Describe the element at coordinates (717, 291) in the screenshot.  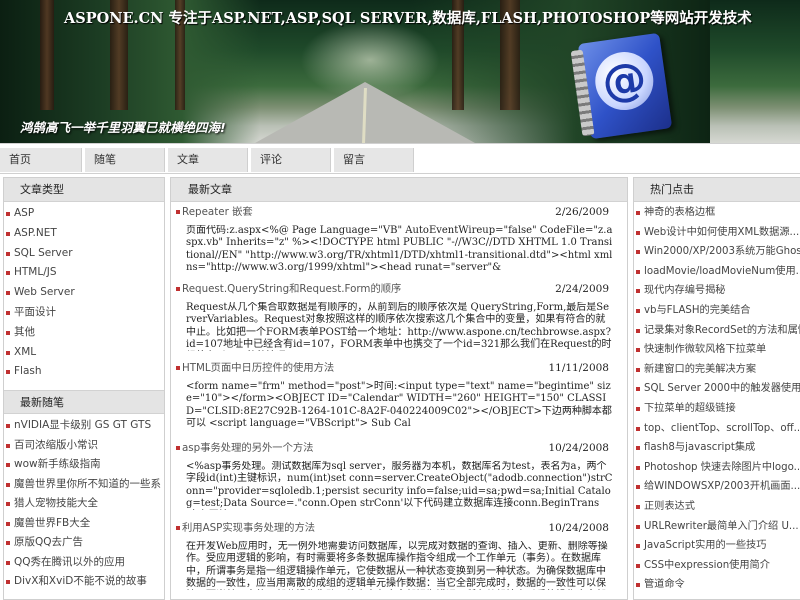
I see `hot-item: 现代内存编号揭秘` at that location.